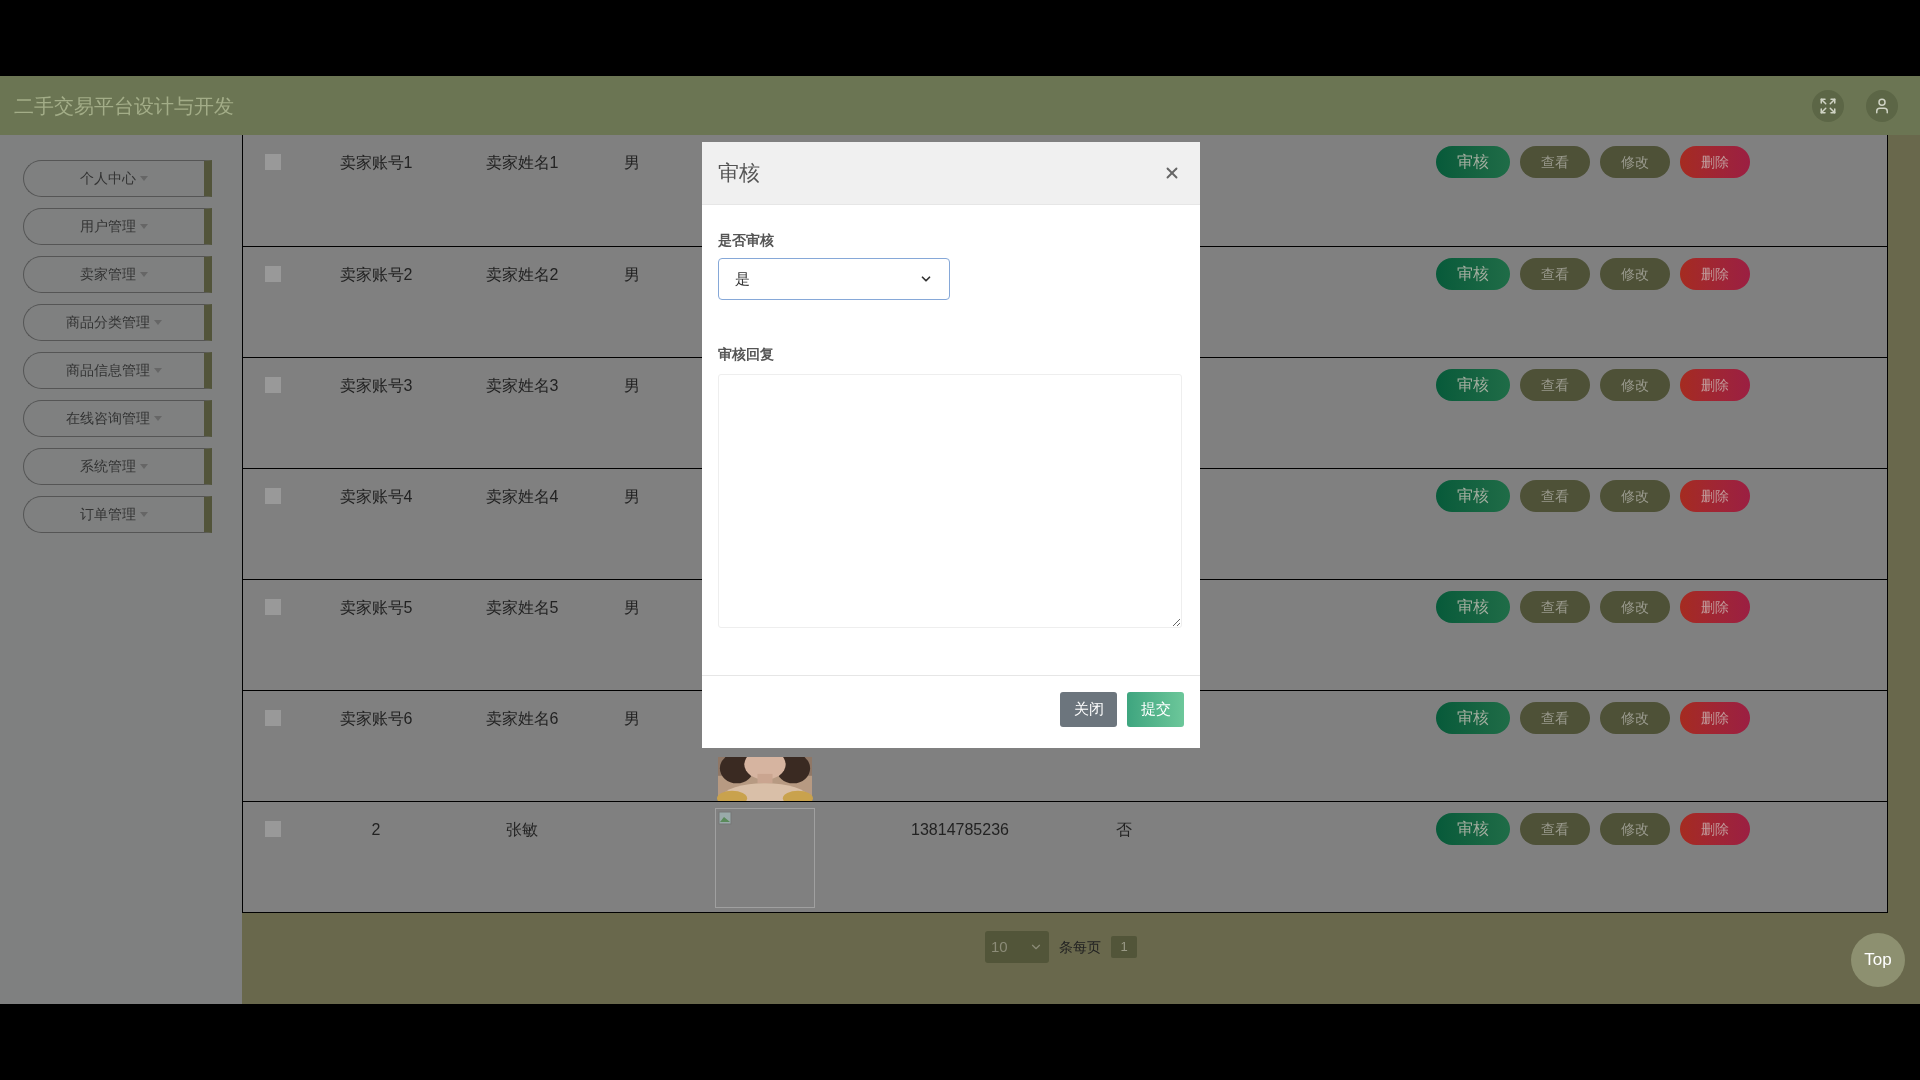 Image resolution: width=1920 pixels, height=1080 pixels. I want to click on table-cell-text: 否, so click(1124, 830).